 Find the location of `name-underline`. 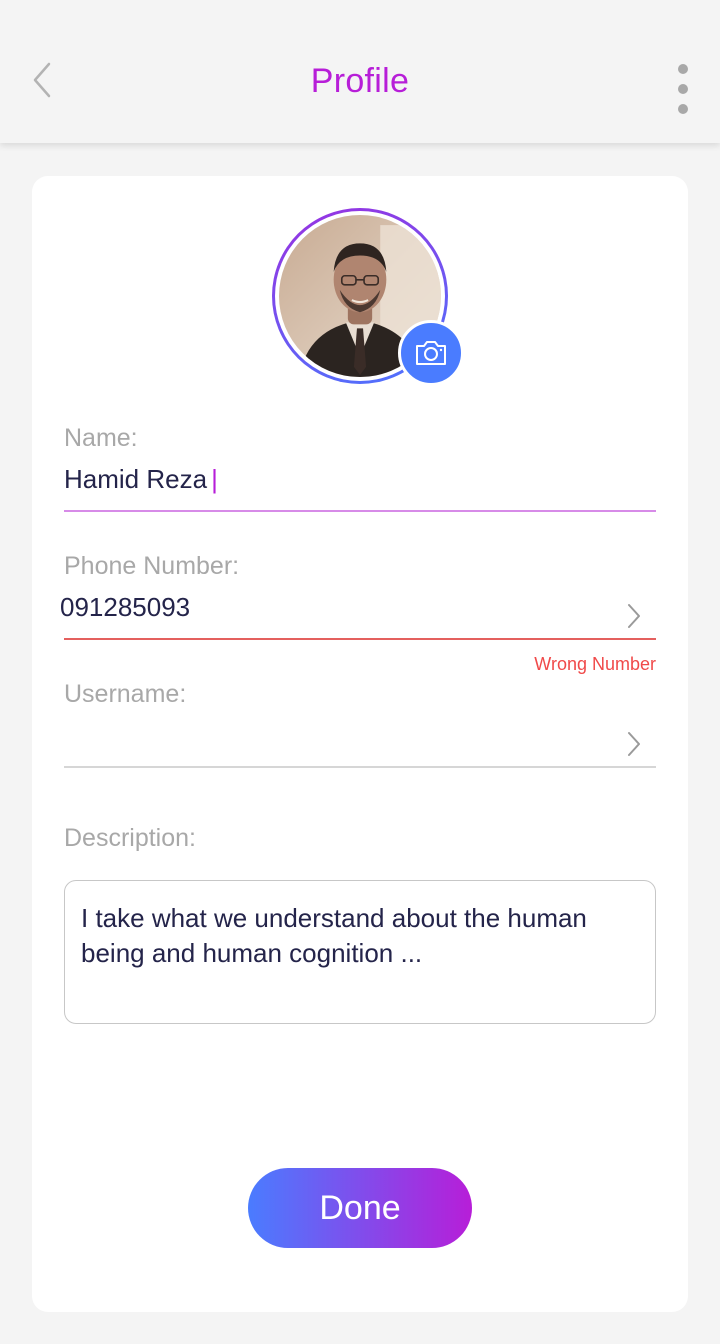

name-underline is located at coordinates (360, 511).